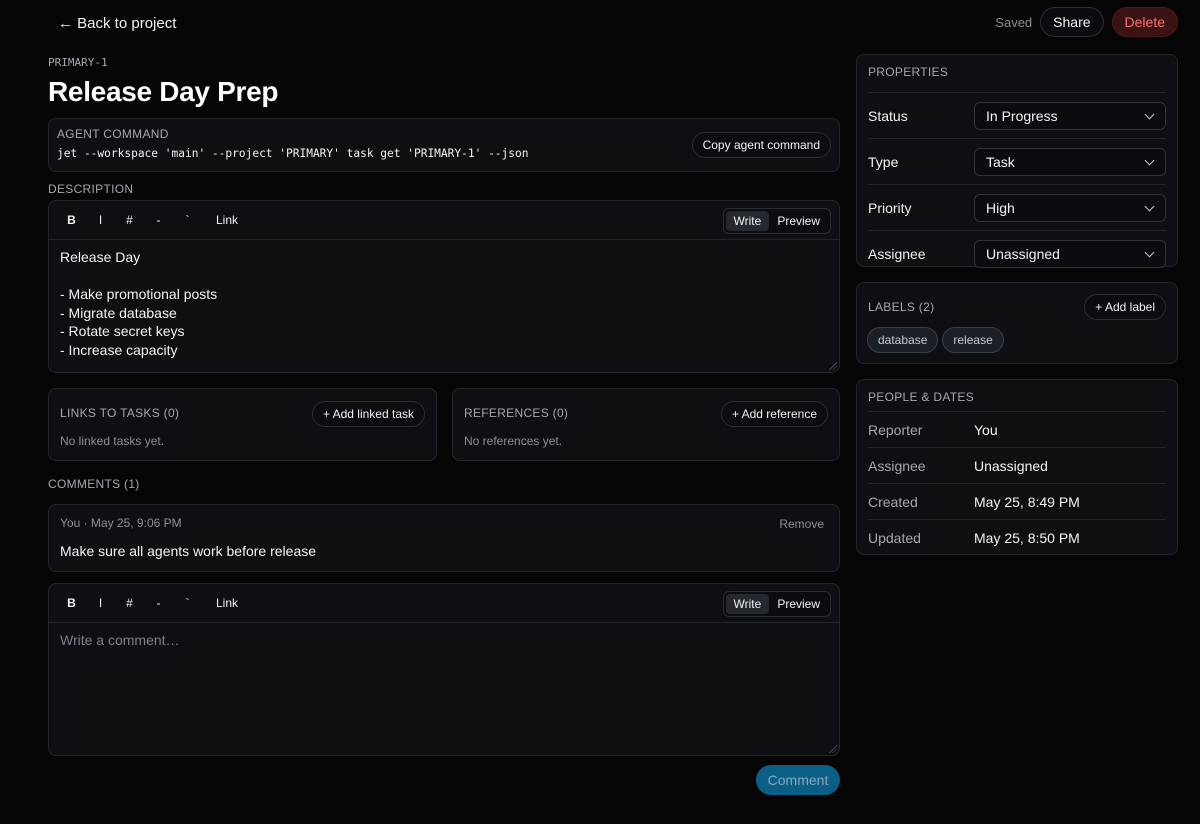 The width and height of the screenshot is (1200, 824). What do you see at coordinates (121, 523) in the screenshot?
I see `comment-meta: You · May 25, 9:06 PM` at bounding box center [121, 523].